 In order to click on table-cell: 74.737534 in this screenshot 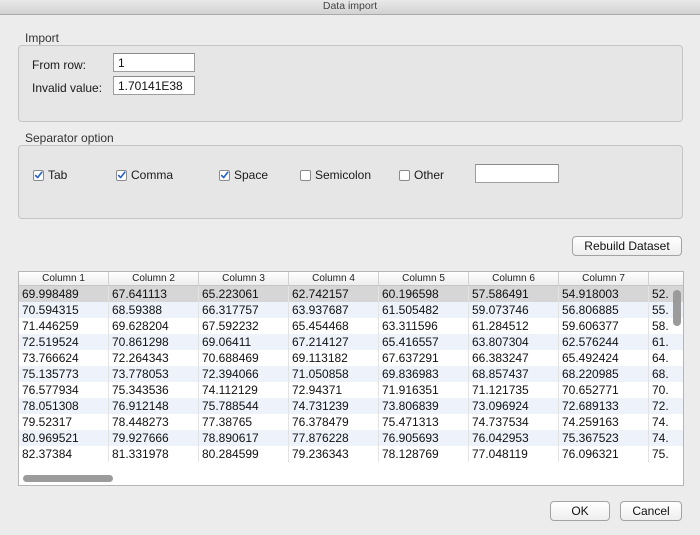, I will do `click(514, 422)`.